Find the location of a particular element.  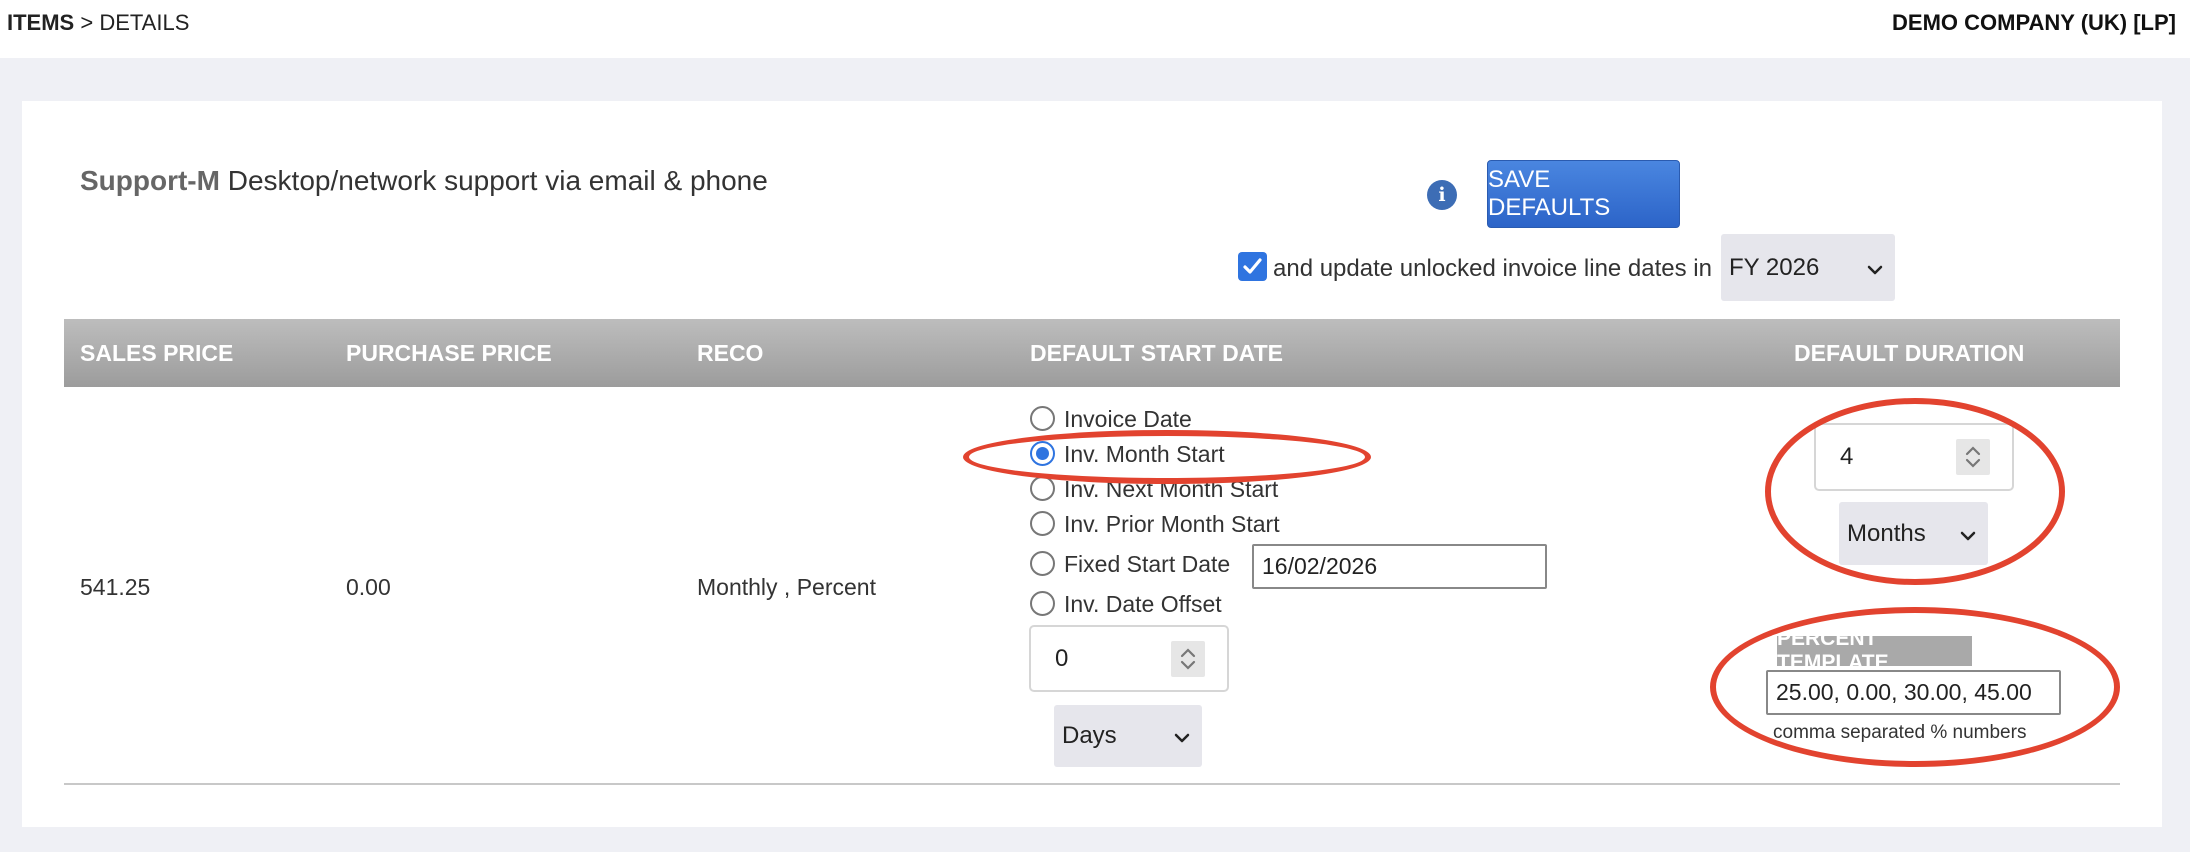

table-divider is located at coordinates (1092, 784).